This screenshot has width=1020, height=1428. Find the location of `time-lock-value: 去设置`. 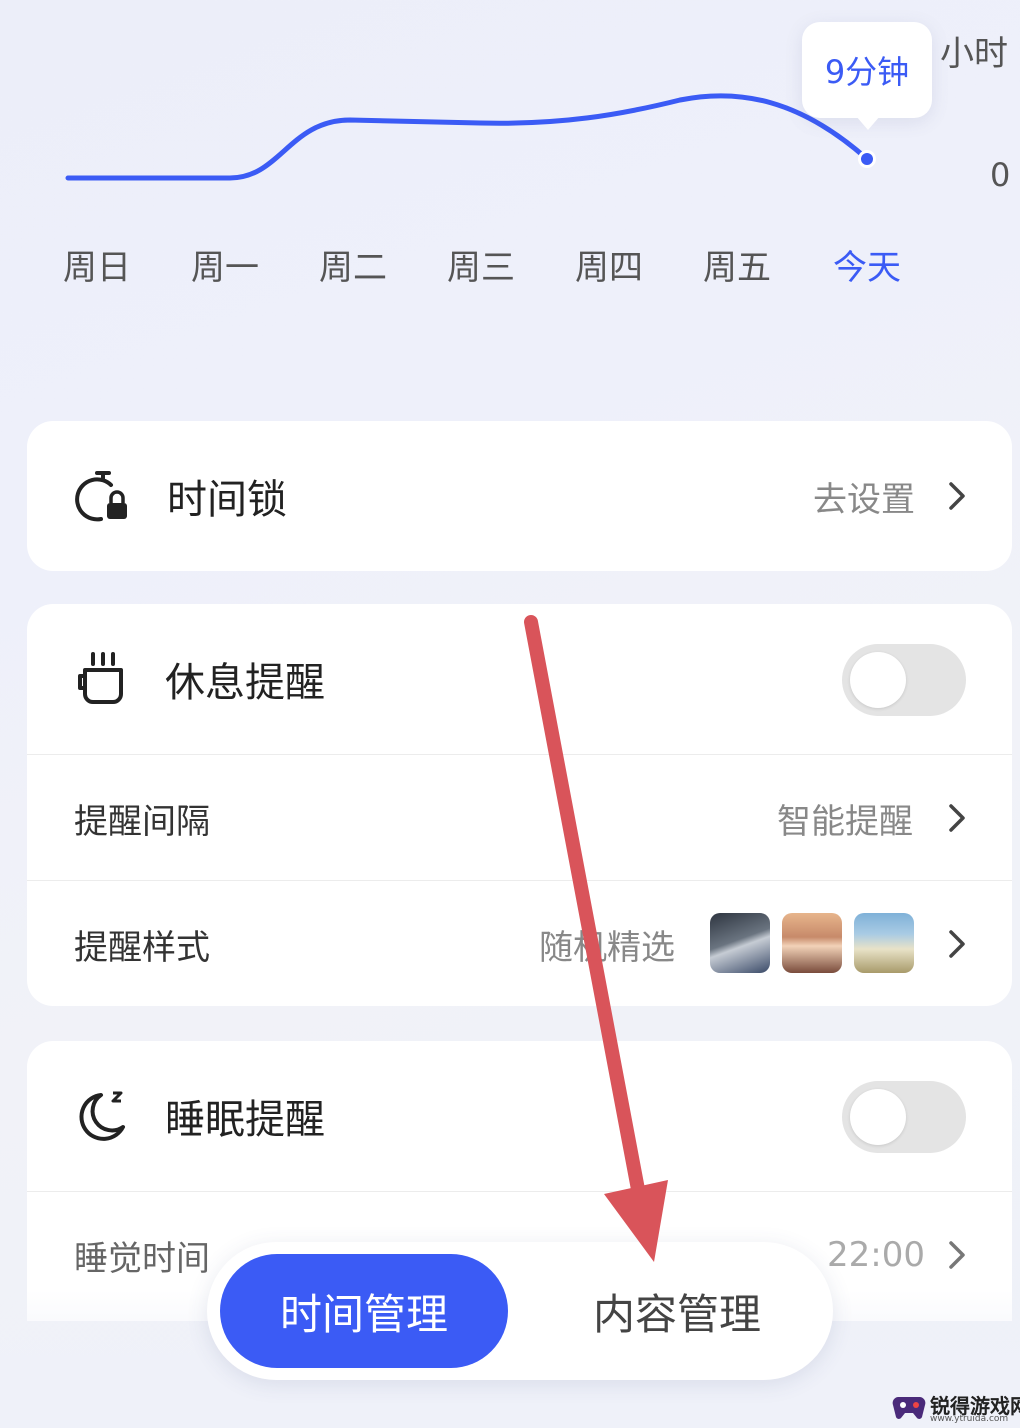

time-lock-value: 去设置 is located at coordinates (864, 499).